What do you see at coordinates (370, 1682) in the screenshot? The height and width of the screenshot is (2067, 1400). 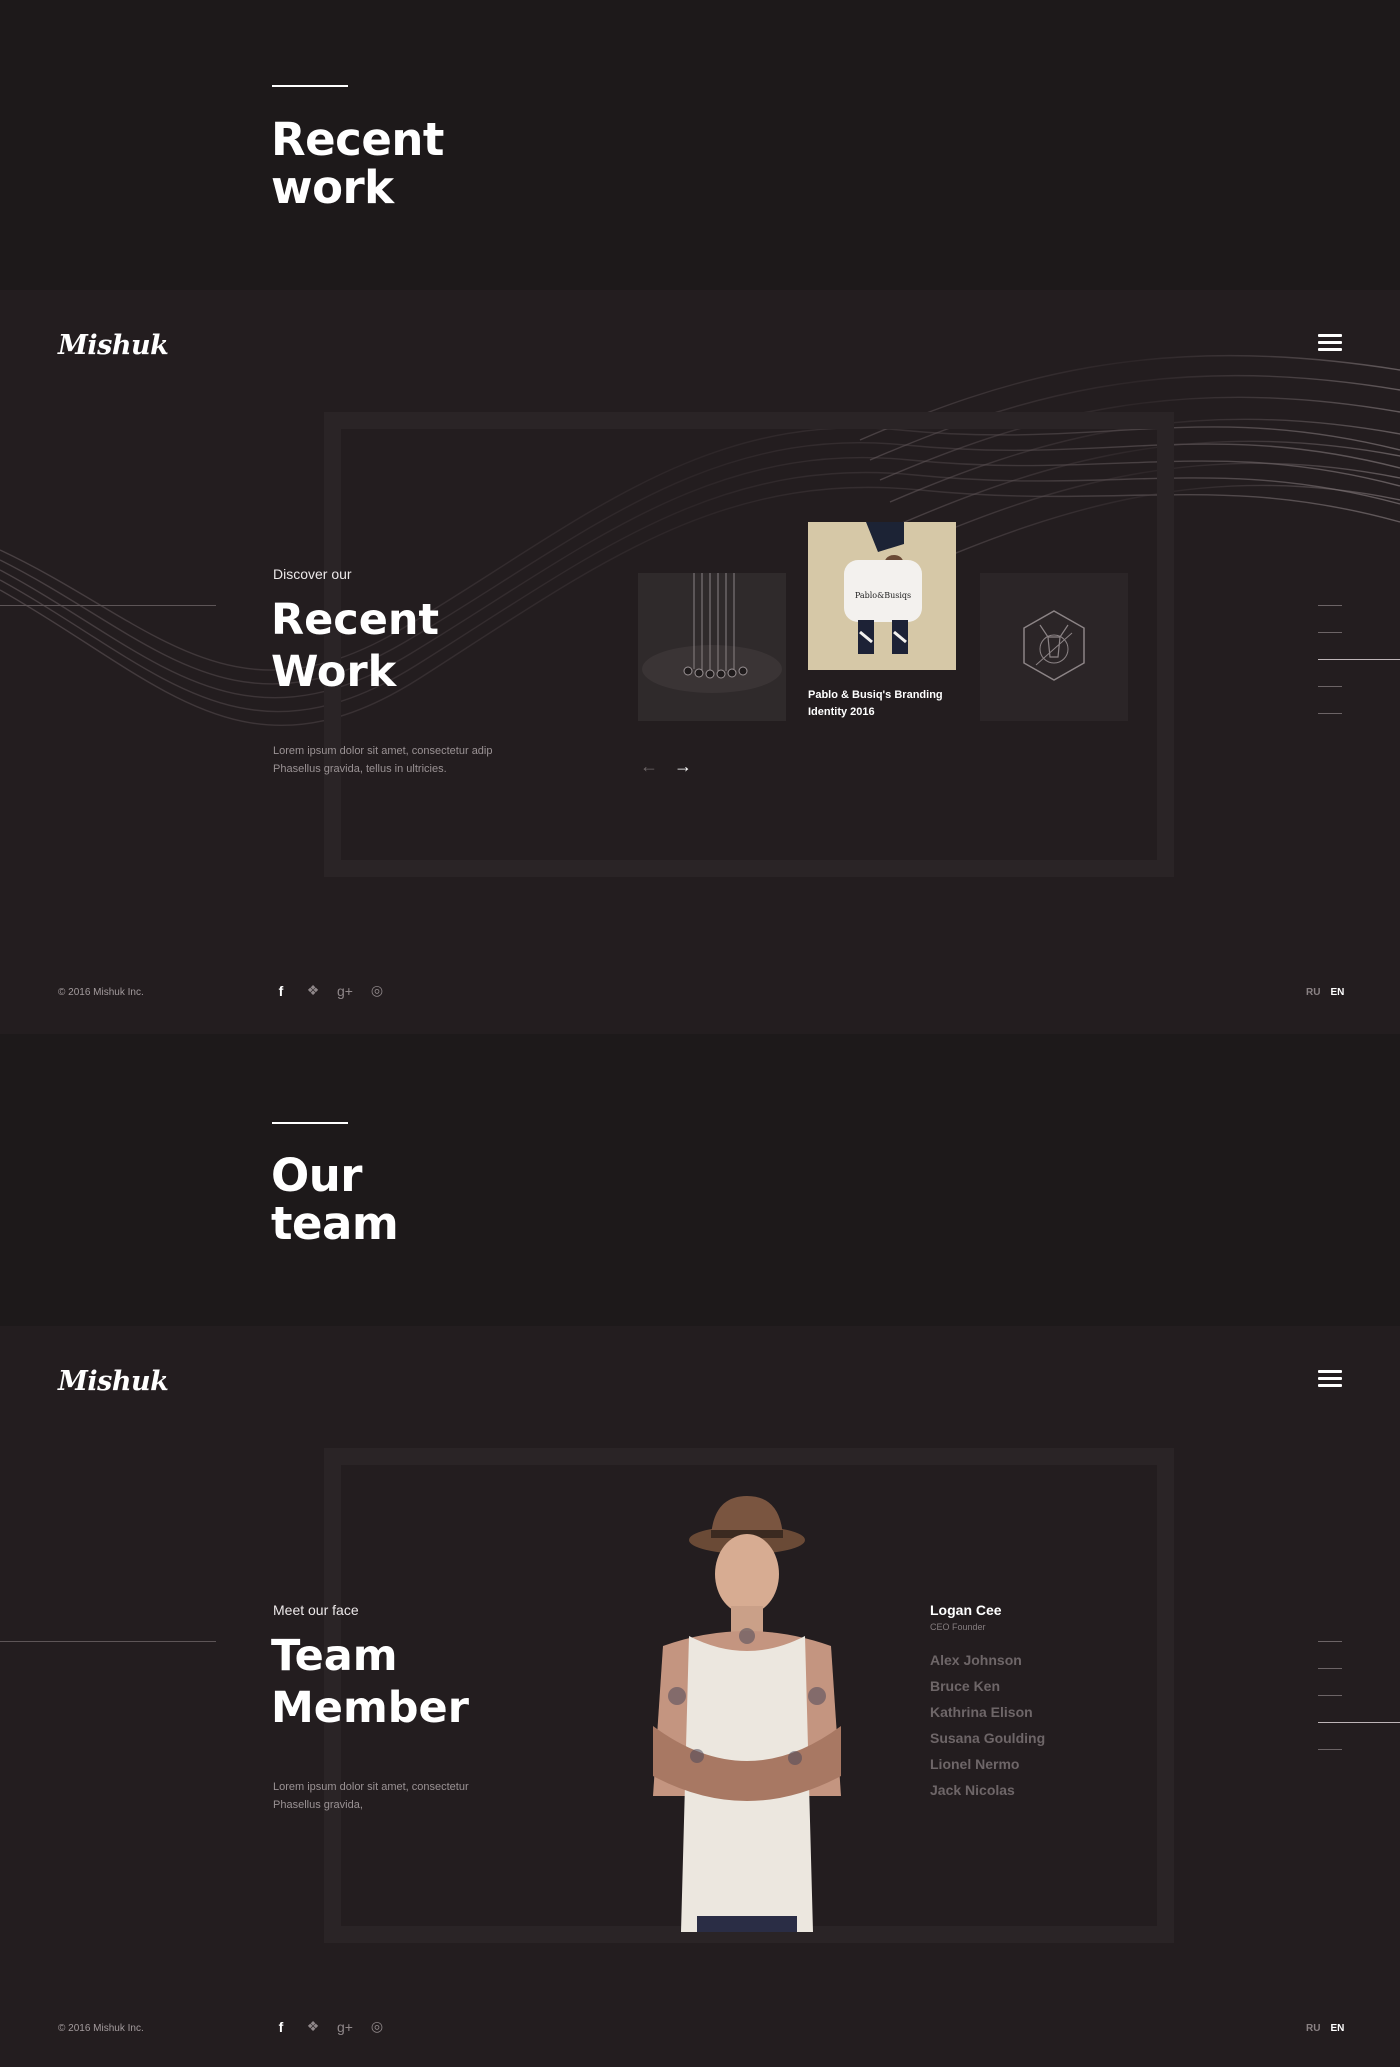 I see `section-heading: Team Member` at bounding box center [370, 1682].